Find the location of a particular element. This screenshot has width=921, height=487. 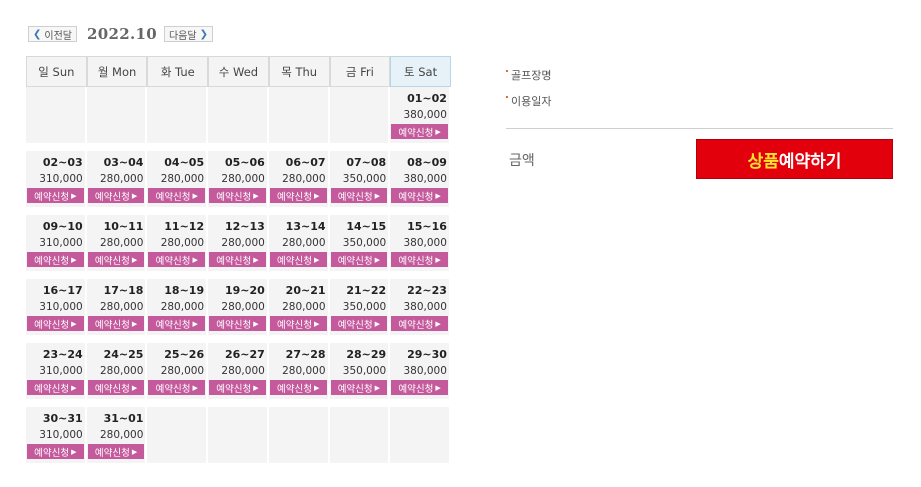

day-cell: 31~01 280,000 예약신청 ▶ is located at coordinates (117, 437).